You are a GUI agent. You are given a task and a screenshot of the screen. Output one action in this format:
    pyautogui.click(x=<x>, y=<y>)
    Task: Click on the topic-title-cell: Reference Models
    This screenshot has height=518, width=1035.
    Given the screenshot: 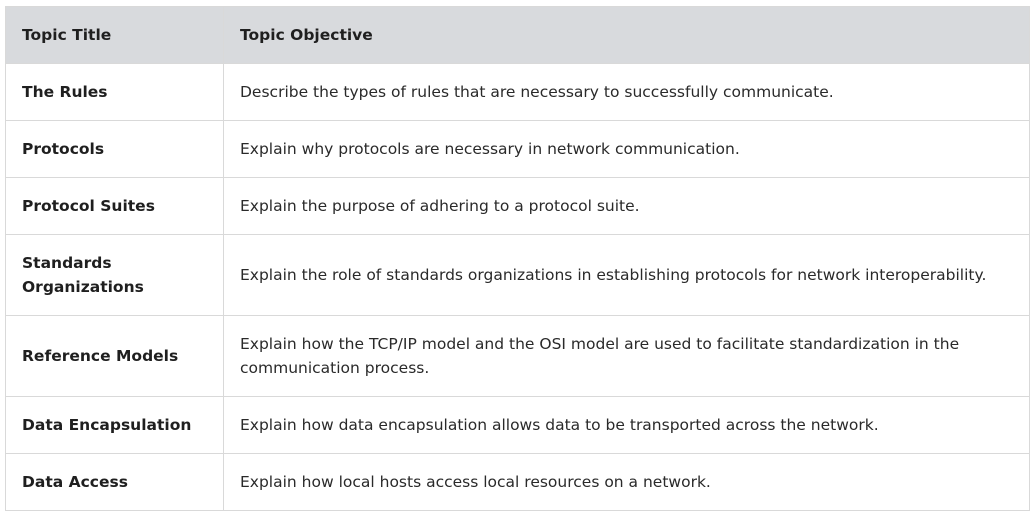 What is the action you would take?
    pyautogui.click(x=114, y=356)
    